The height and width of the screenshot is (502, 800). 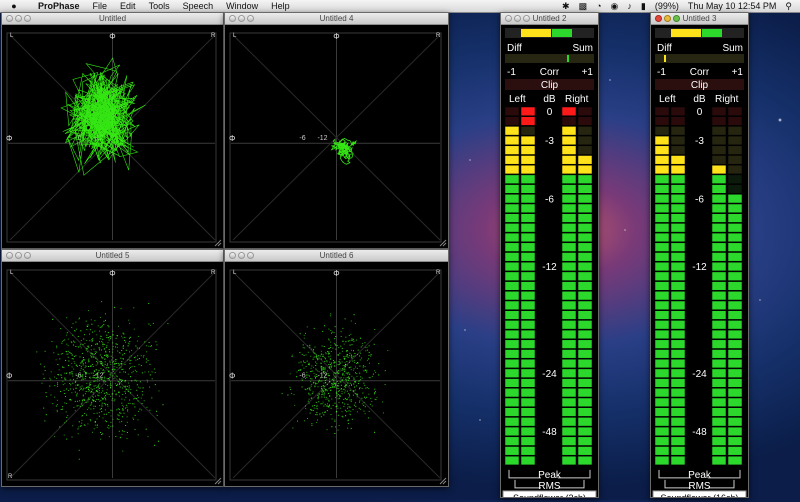 I want to click on spotlight-icon: ⚲, so click(x=788, y=6).